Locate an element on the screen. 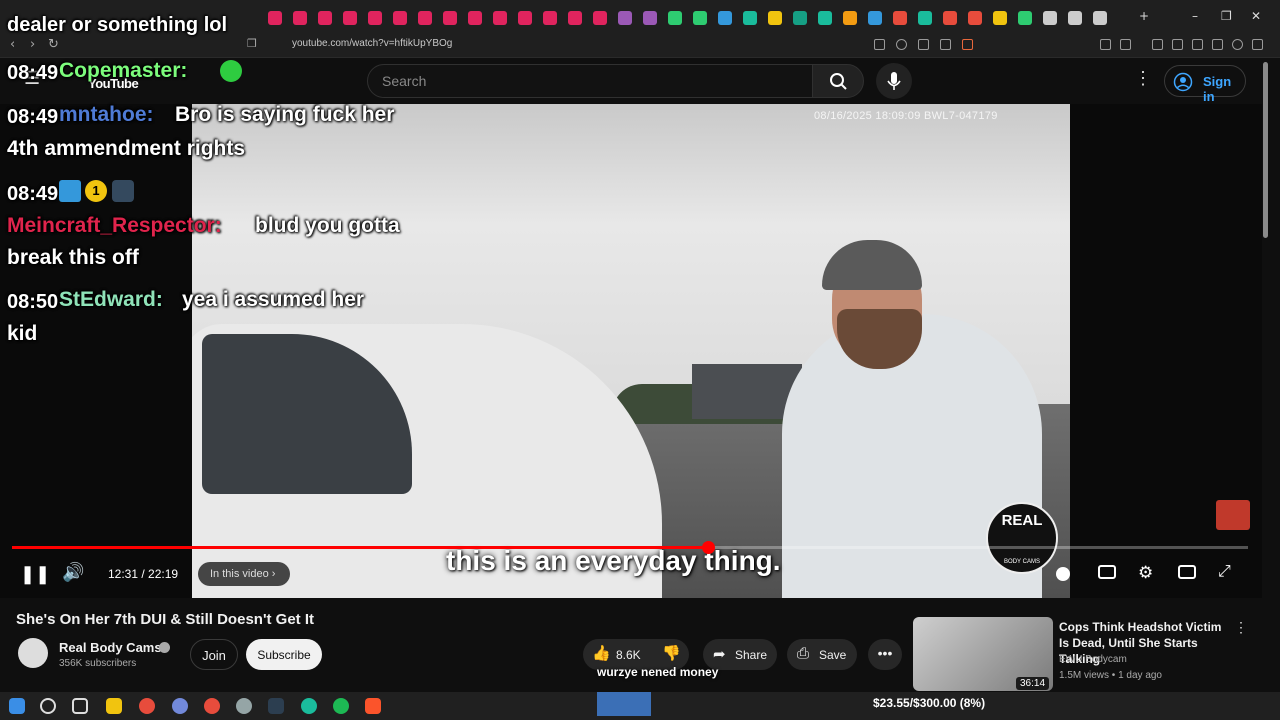 This screenshot has width=1280, height=720. sign-in-button: Sign in is located at coordinates (1205, 84).